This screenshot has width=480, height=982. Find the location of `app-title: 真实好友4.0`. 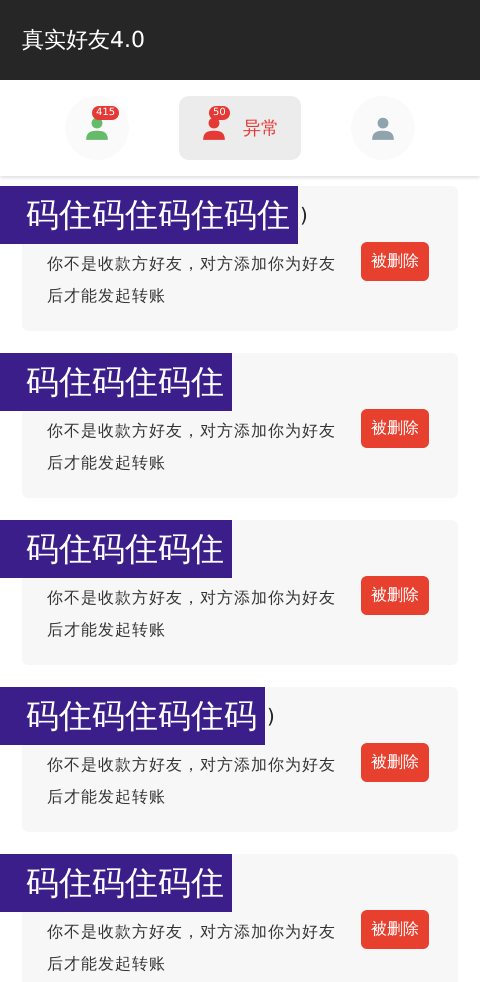

app-title: 真实好友4.0 is located at coordinates (83, 41).